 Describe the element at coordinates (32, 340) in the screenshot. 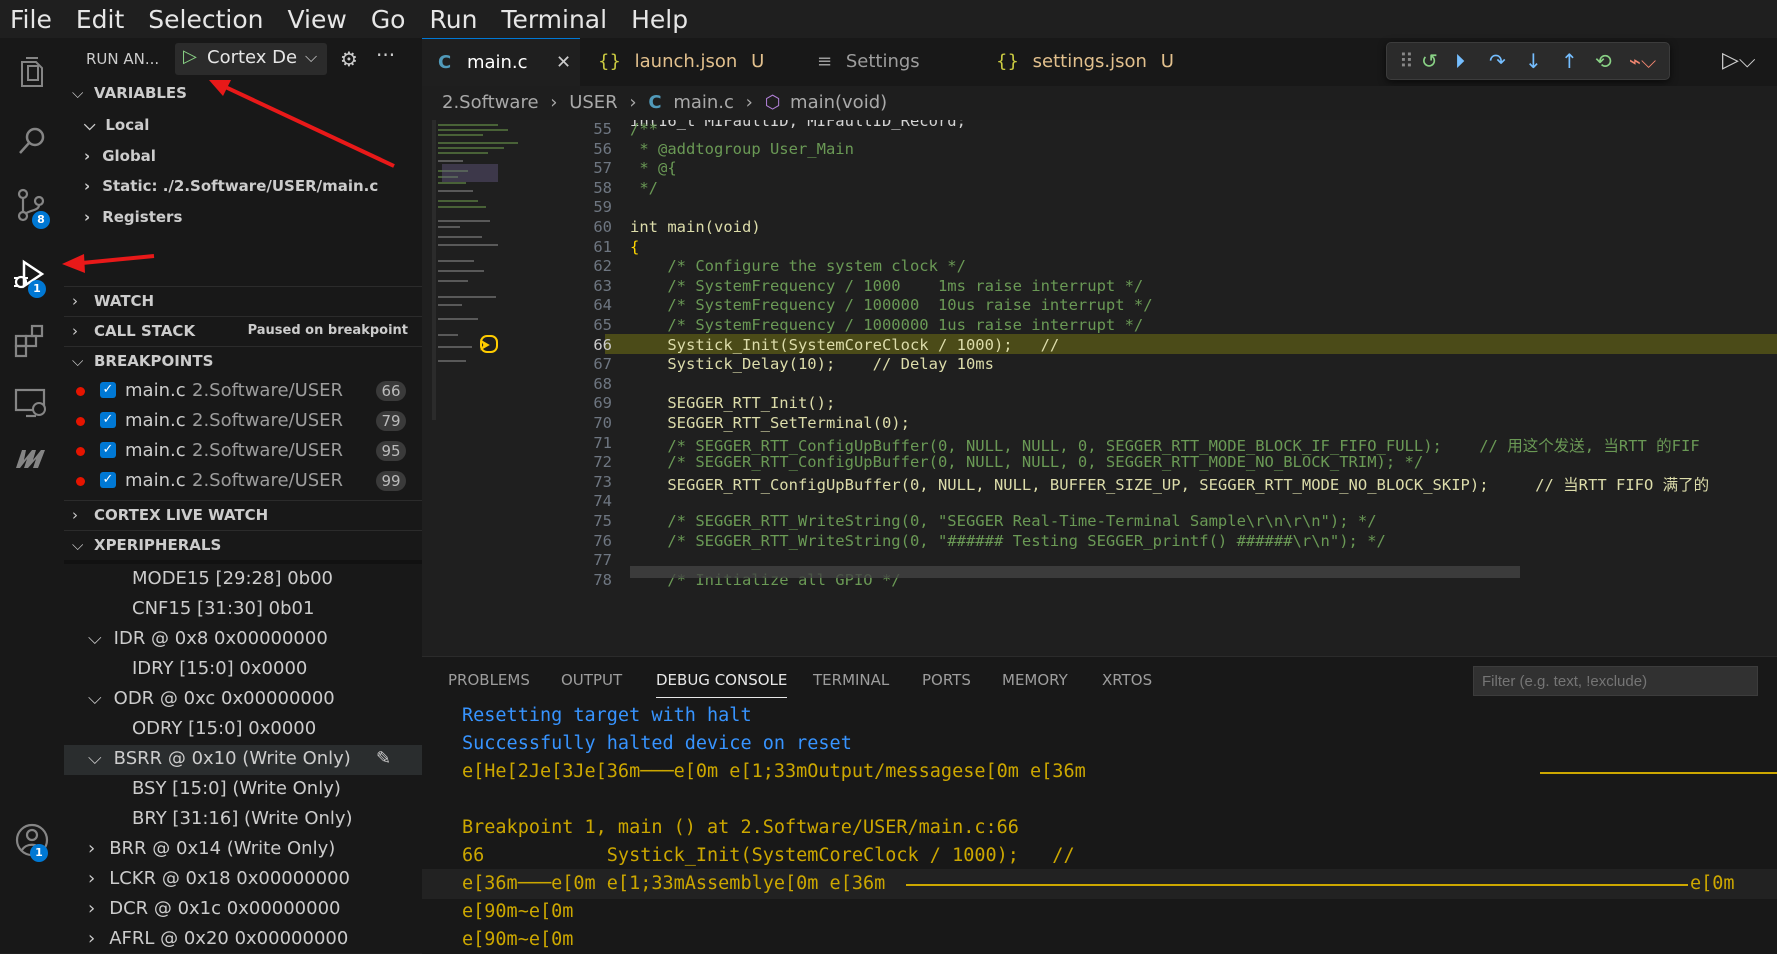

I see `extensions-icon` at that location.